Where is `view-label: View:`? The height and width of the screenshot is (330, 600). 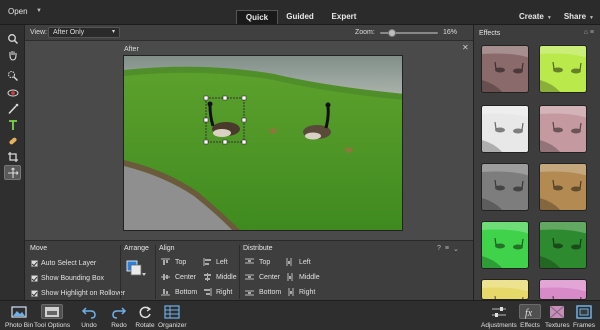 view-label: View: is located at coordinates (38, 32).